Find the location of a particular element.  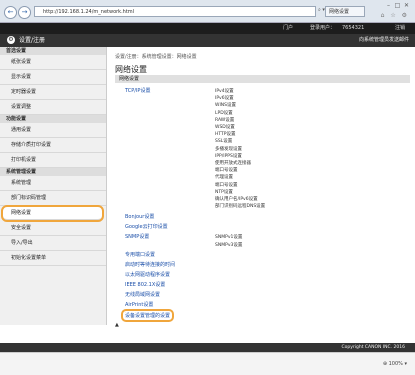

page-header: ⚙ 设置/注册 向系统管理员发送邮件 is located at coordinates (207, 40).